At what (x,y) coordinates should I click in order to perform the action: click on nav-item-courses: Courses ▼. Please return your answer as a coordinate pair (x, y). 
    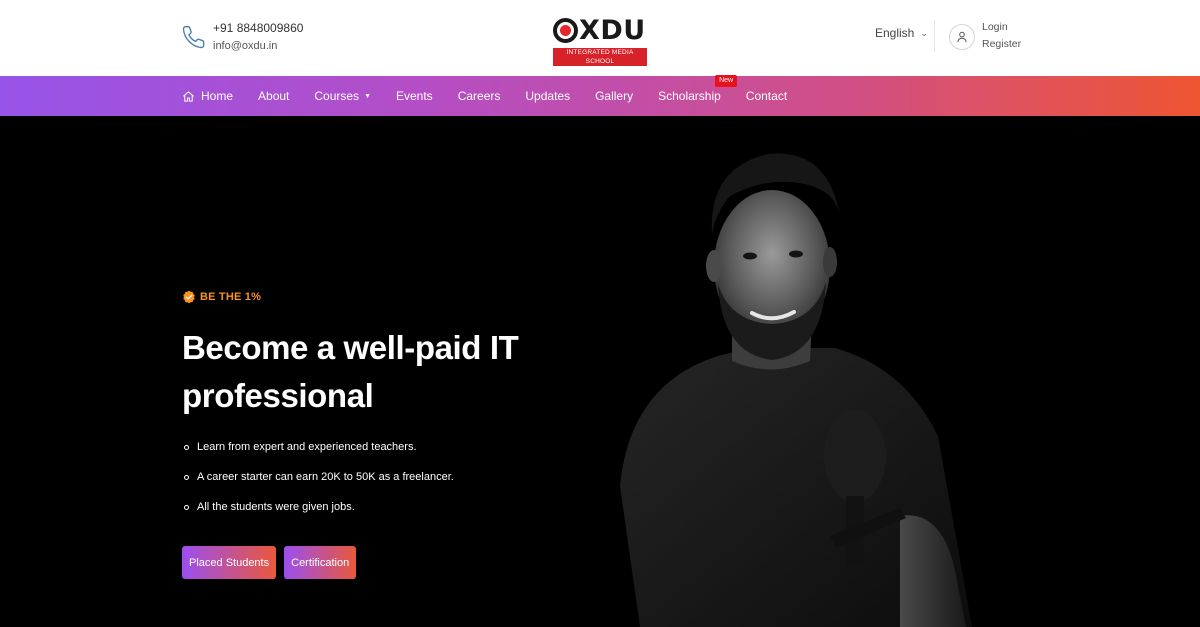
    Looking at the image, I should click on (342, 96).